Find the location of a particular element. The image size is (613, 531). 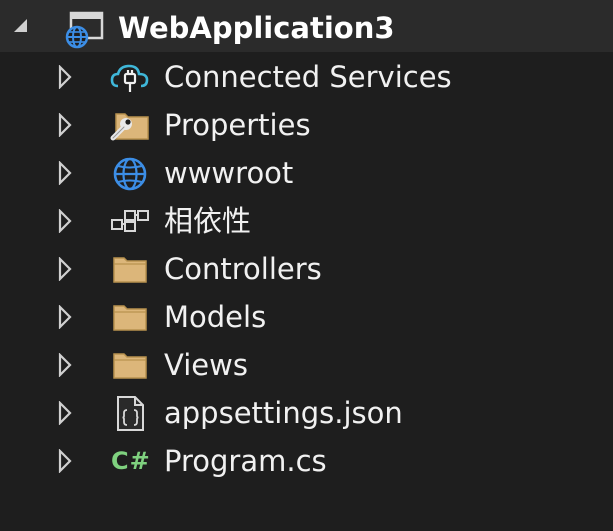

tree-item-program-cs: C# Program.cs is located at coordinates (306, 461).